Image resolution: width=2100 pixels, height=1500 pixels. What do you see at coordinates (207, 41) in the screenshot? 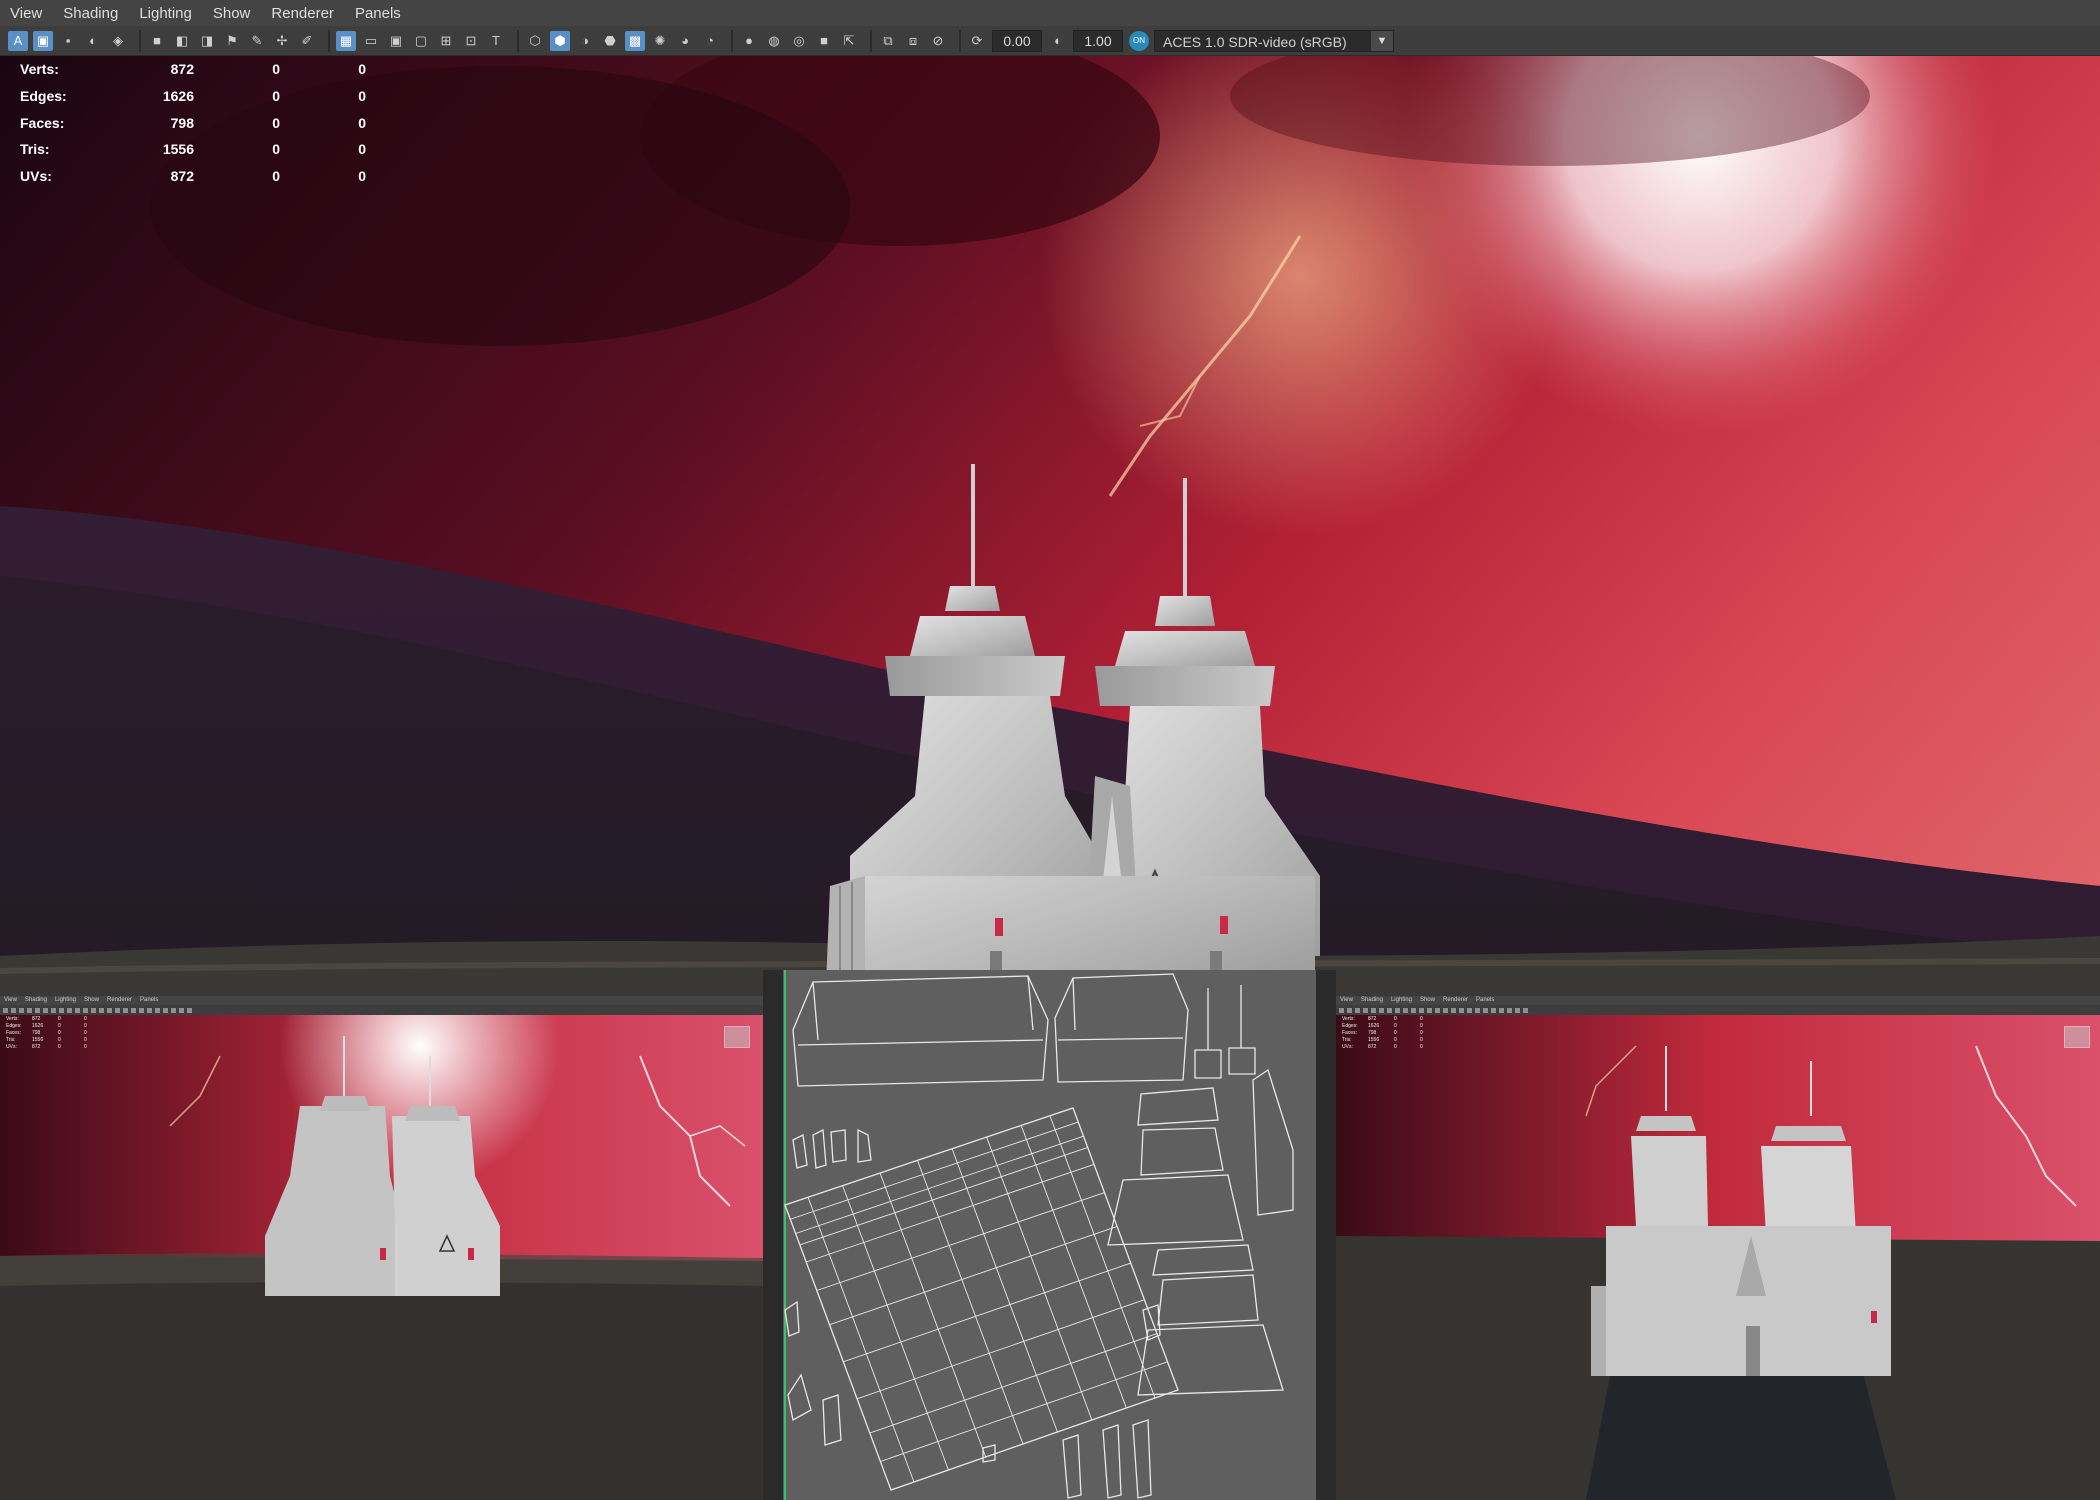
I see `camera-dolly-icon: ◨` at bounding box center [207, 41].